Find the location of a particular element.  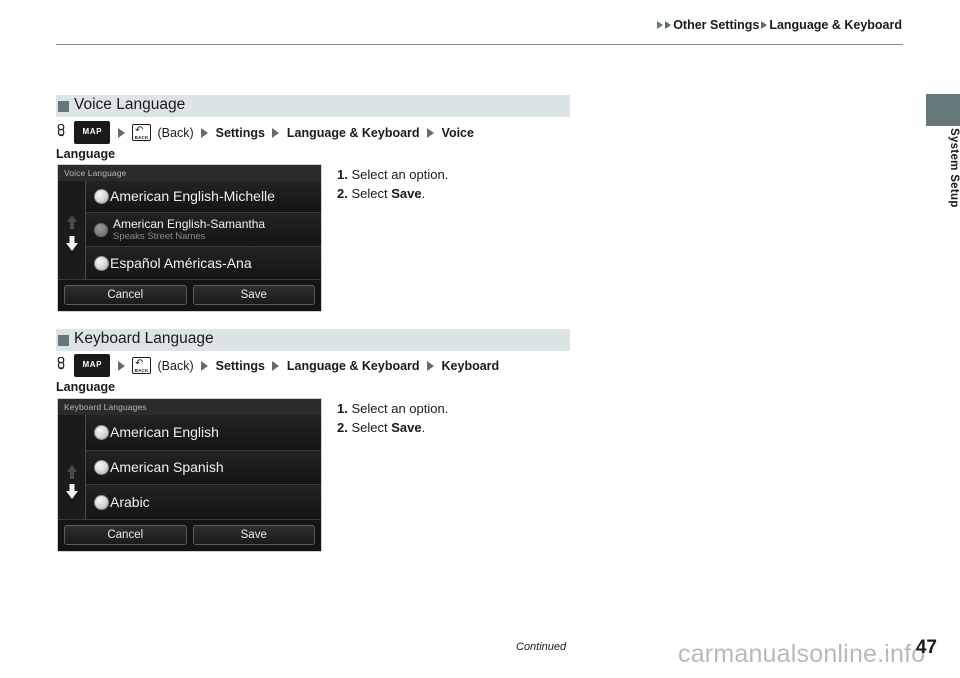

nav-screen-body: American English American Spanish Arabic is located at coordinates (189, 467).